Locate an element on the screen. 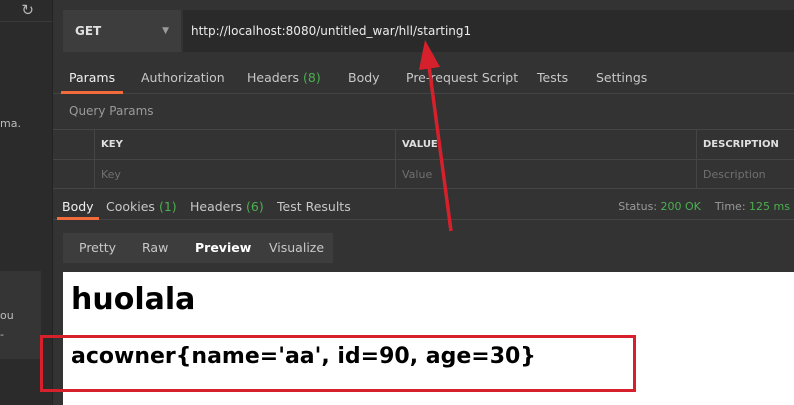 The image size is (794, 405). arrow-head is located at coordinates (429, 55).